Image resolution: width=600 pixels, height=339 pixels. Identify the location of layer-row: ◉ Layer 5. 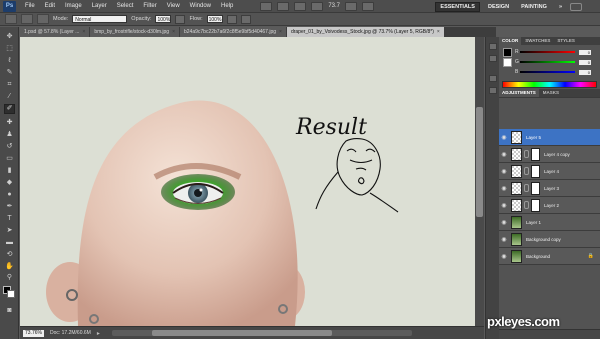
(549, 137).